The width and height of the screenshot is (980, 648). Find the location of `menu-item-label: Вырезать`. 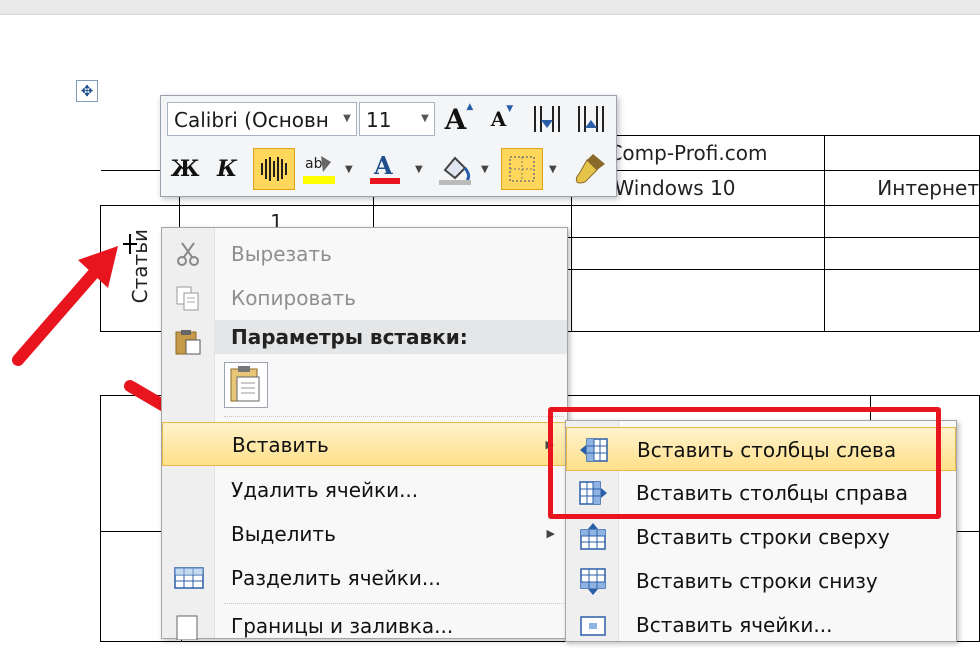

menu-item-label: Вырезать is located at coordinates (281, 254).